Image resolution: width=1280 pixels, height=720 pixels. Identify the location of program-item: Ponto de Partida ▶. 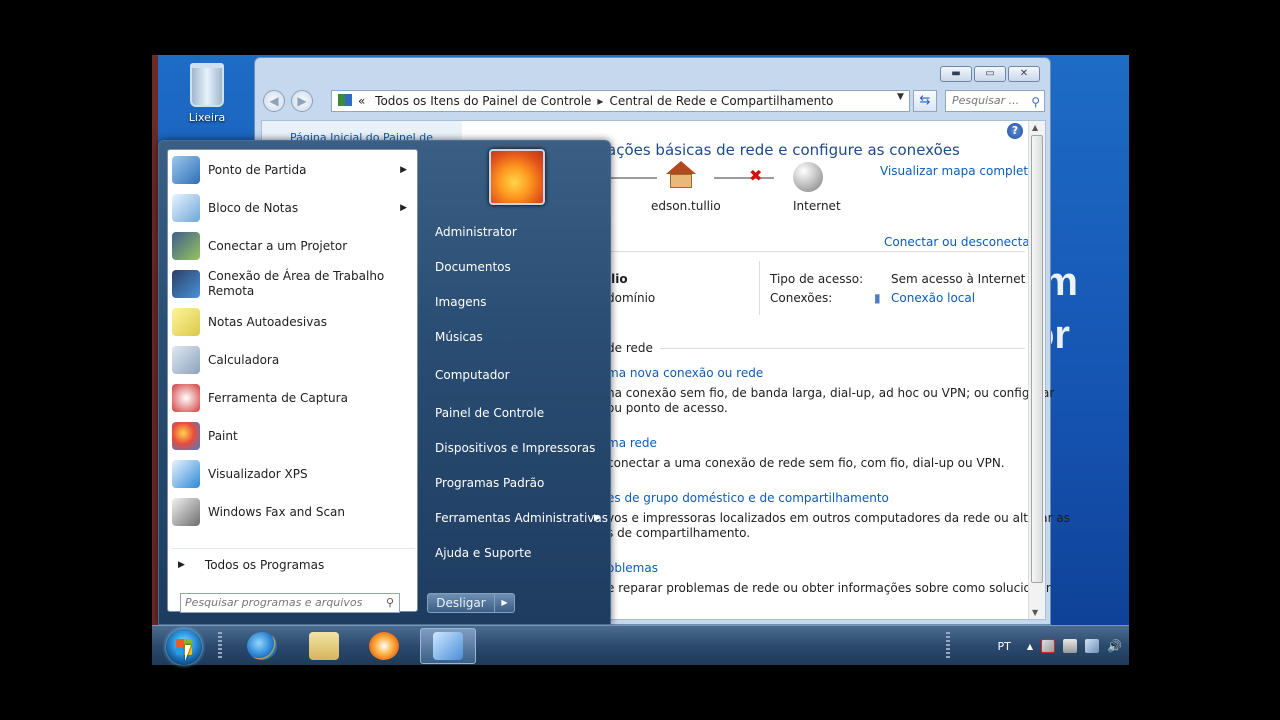
(293, 170).